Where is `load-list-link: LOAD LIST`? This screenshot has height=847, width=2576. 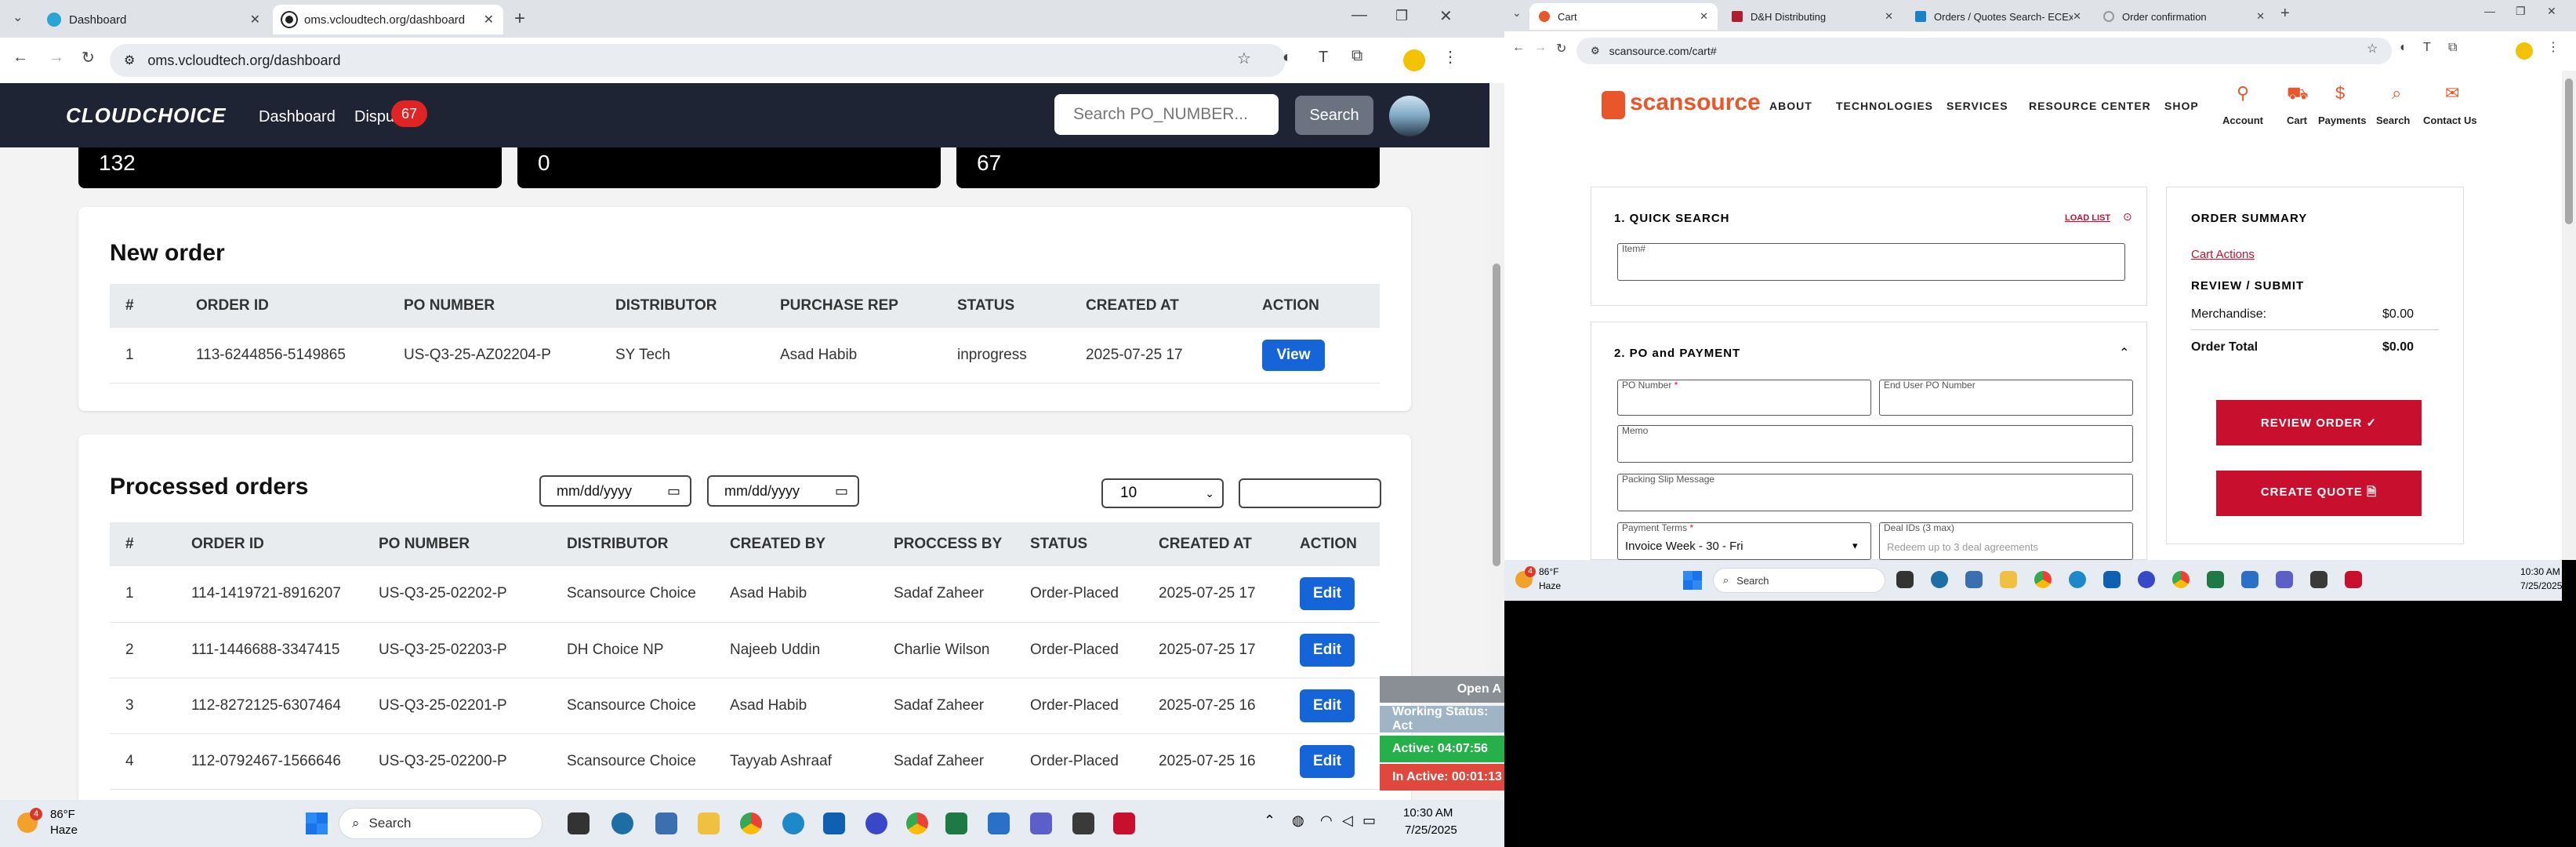
load-list-link: LOAD LIST is located at coordinates (2087, 218).